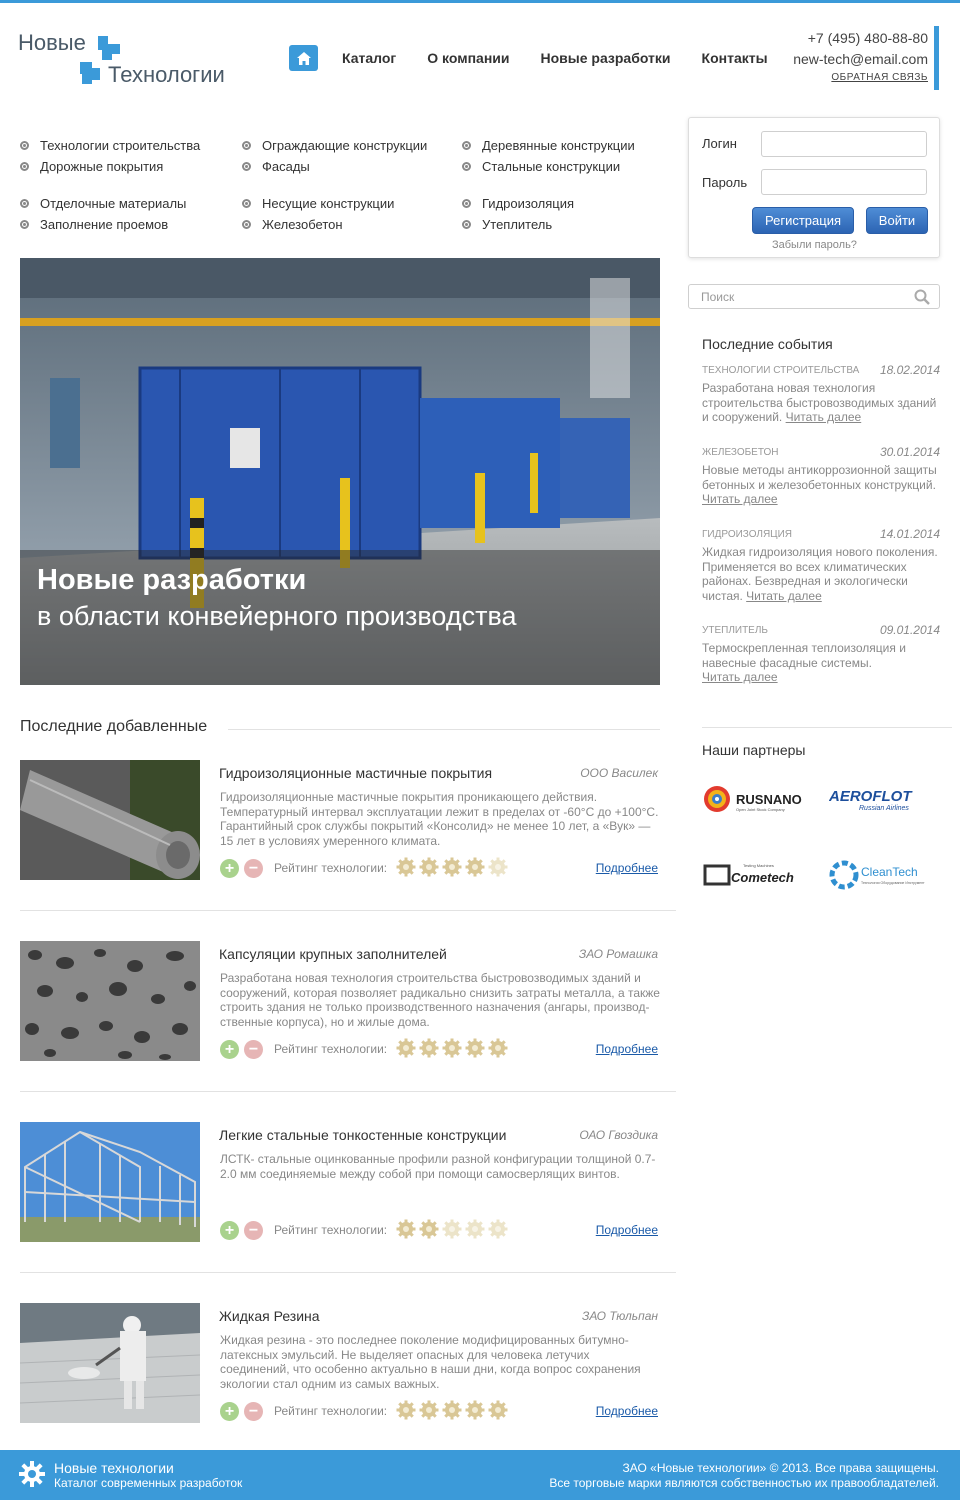  I want to click on email-link: new-tech@email.com, so click(860, 59).